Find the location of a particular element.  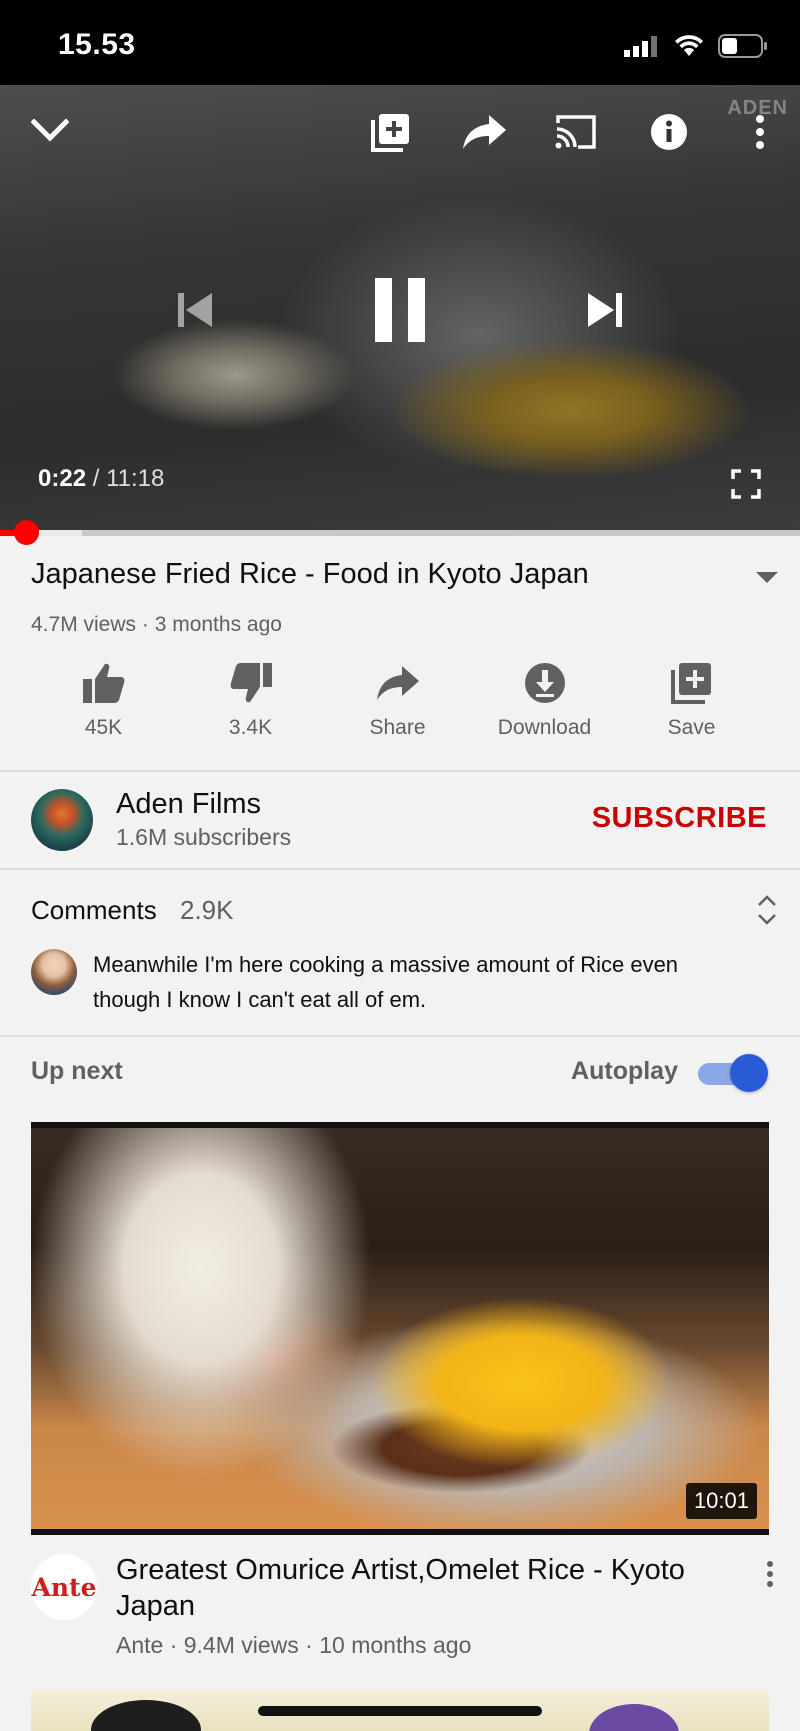

share-player-button is located at coordinates (484, 132).